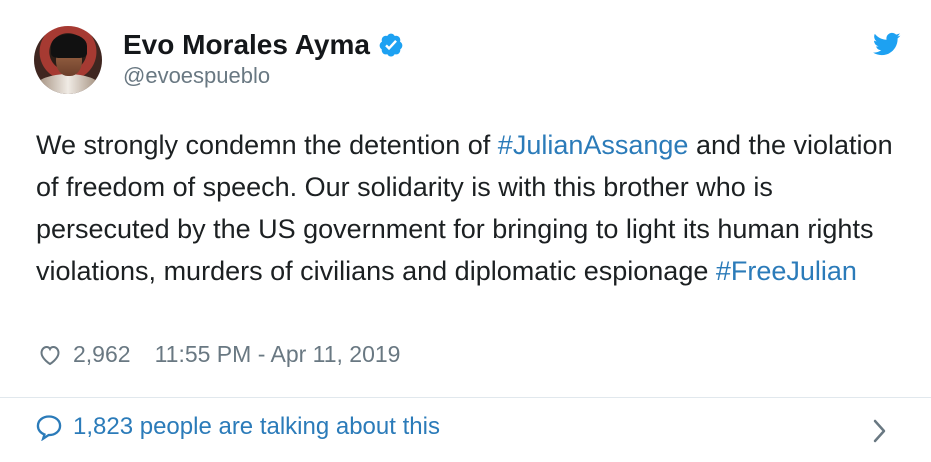 This screenshot has width=931, height=462. I want to click on chevron-right-icon, so click(880, 431).